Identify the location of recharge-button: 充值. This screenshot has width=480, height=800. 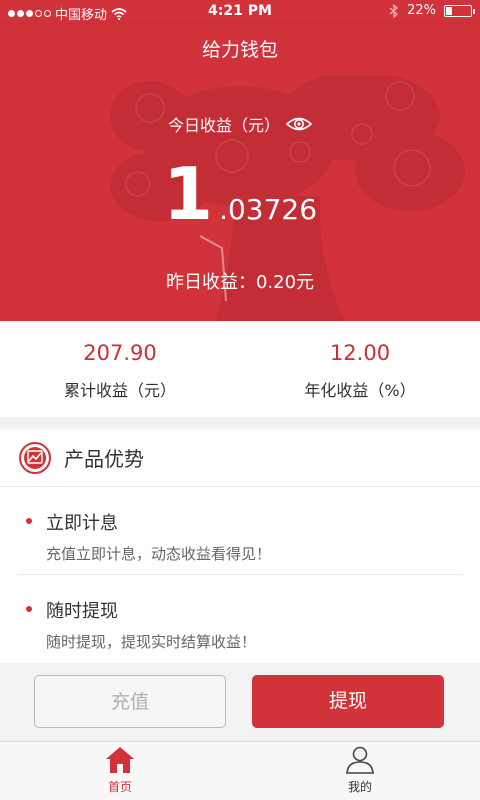
(130, 701).